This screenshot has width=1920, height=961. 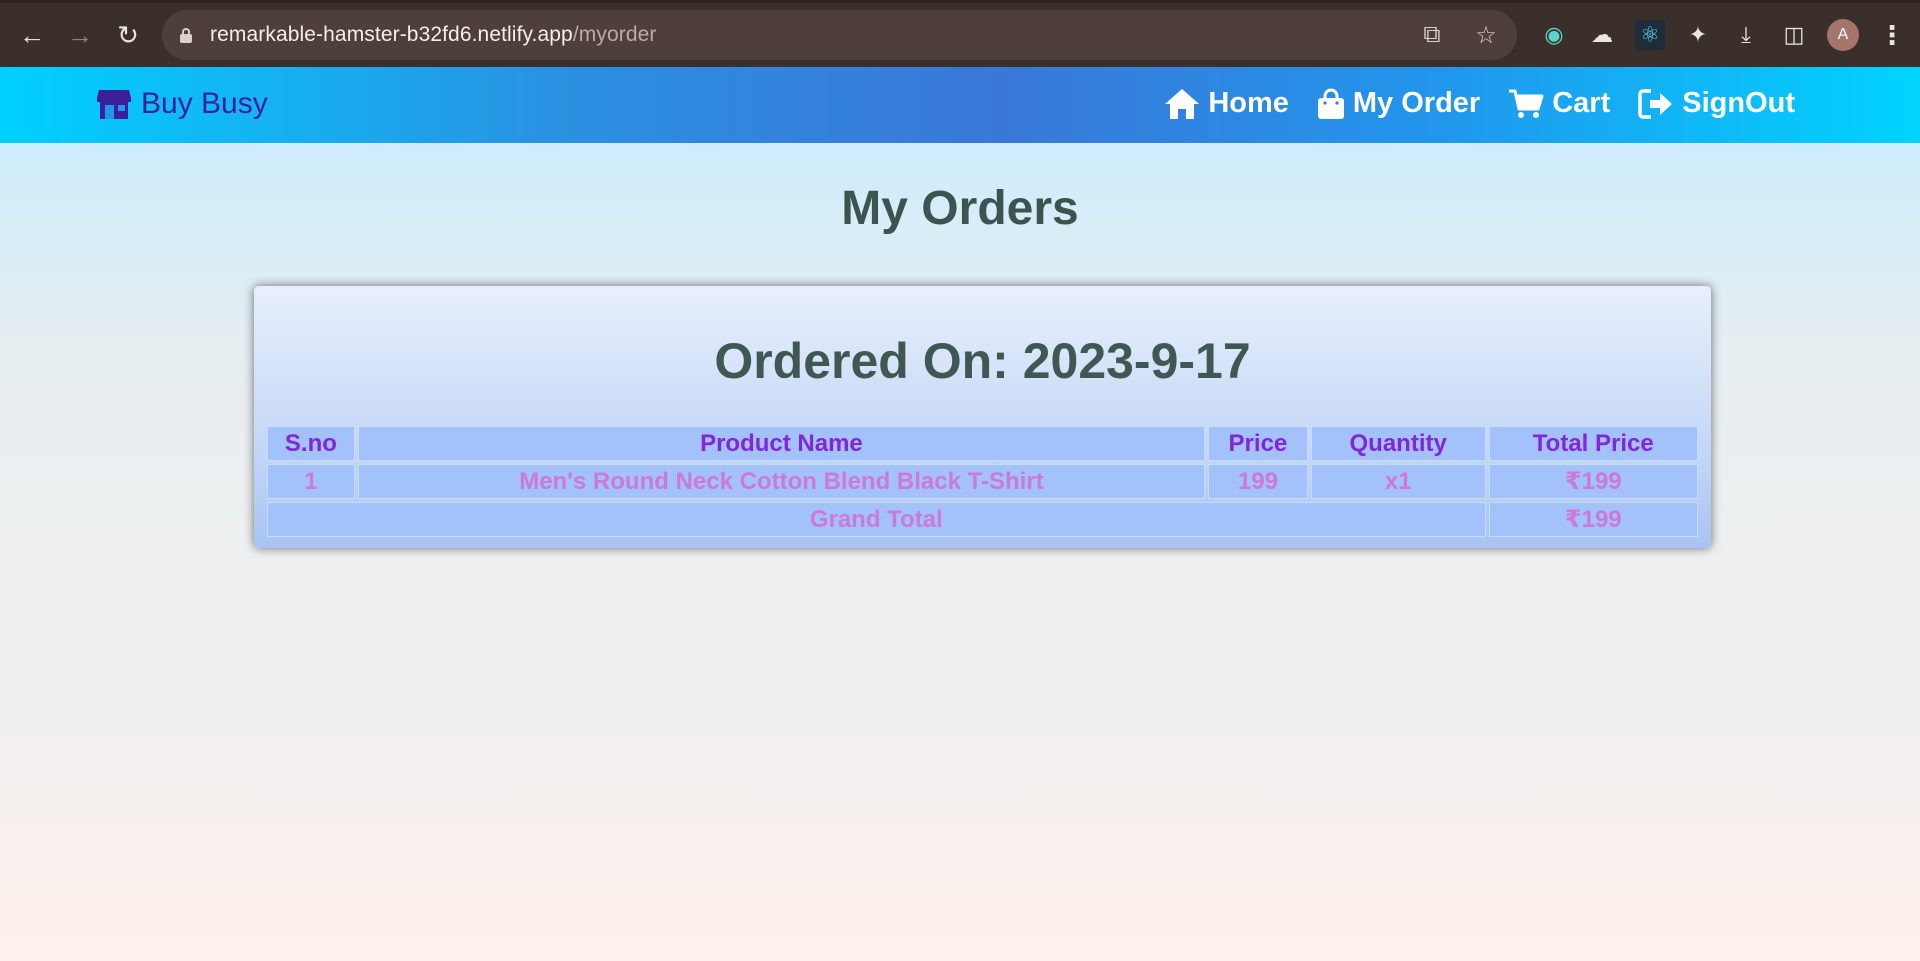 I want to click on nav-links: Home My Order Cart SignOut, so click(x=1479, y=103).